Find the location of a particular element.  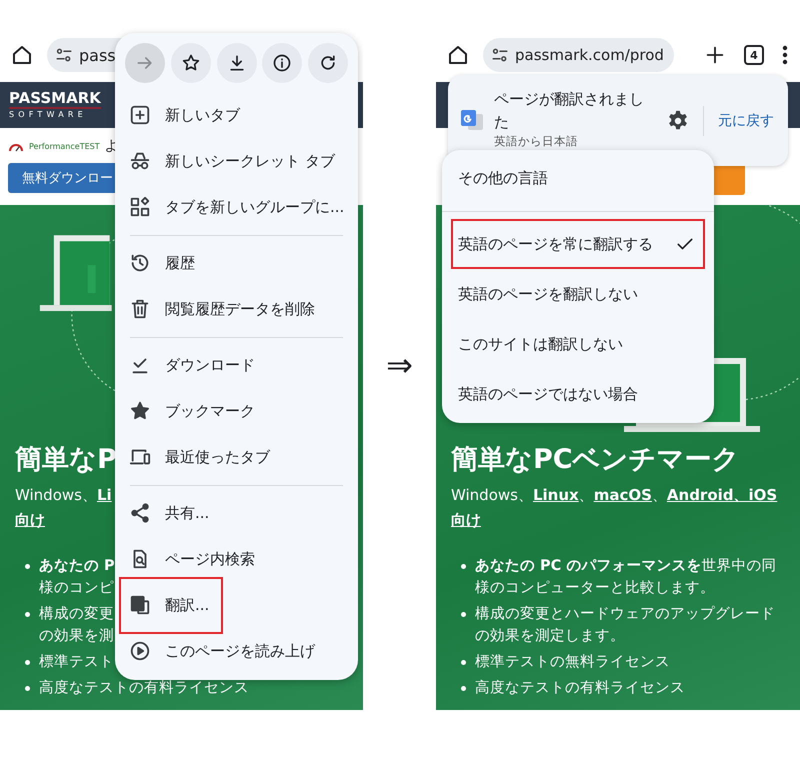

menu-item: ブックマーク is located at coordinates (236, 411).